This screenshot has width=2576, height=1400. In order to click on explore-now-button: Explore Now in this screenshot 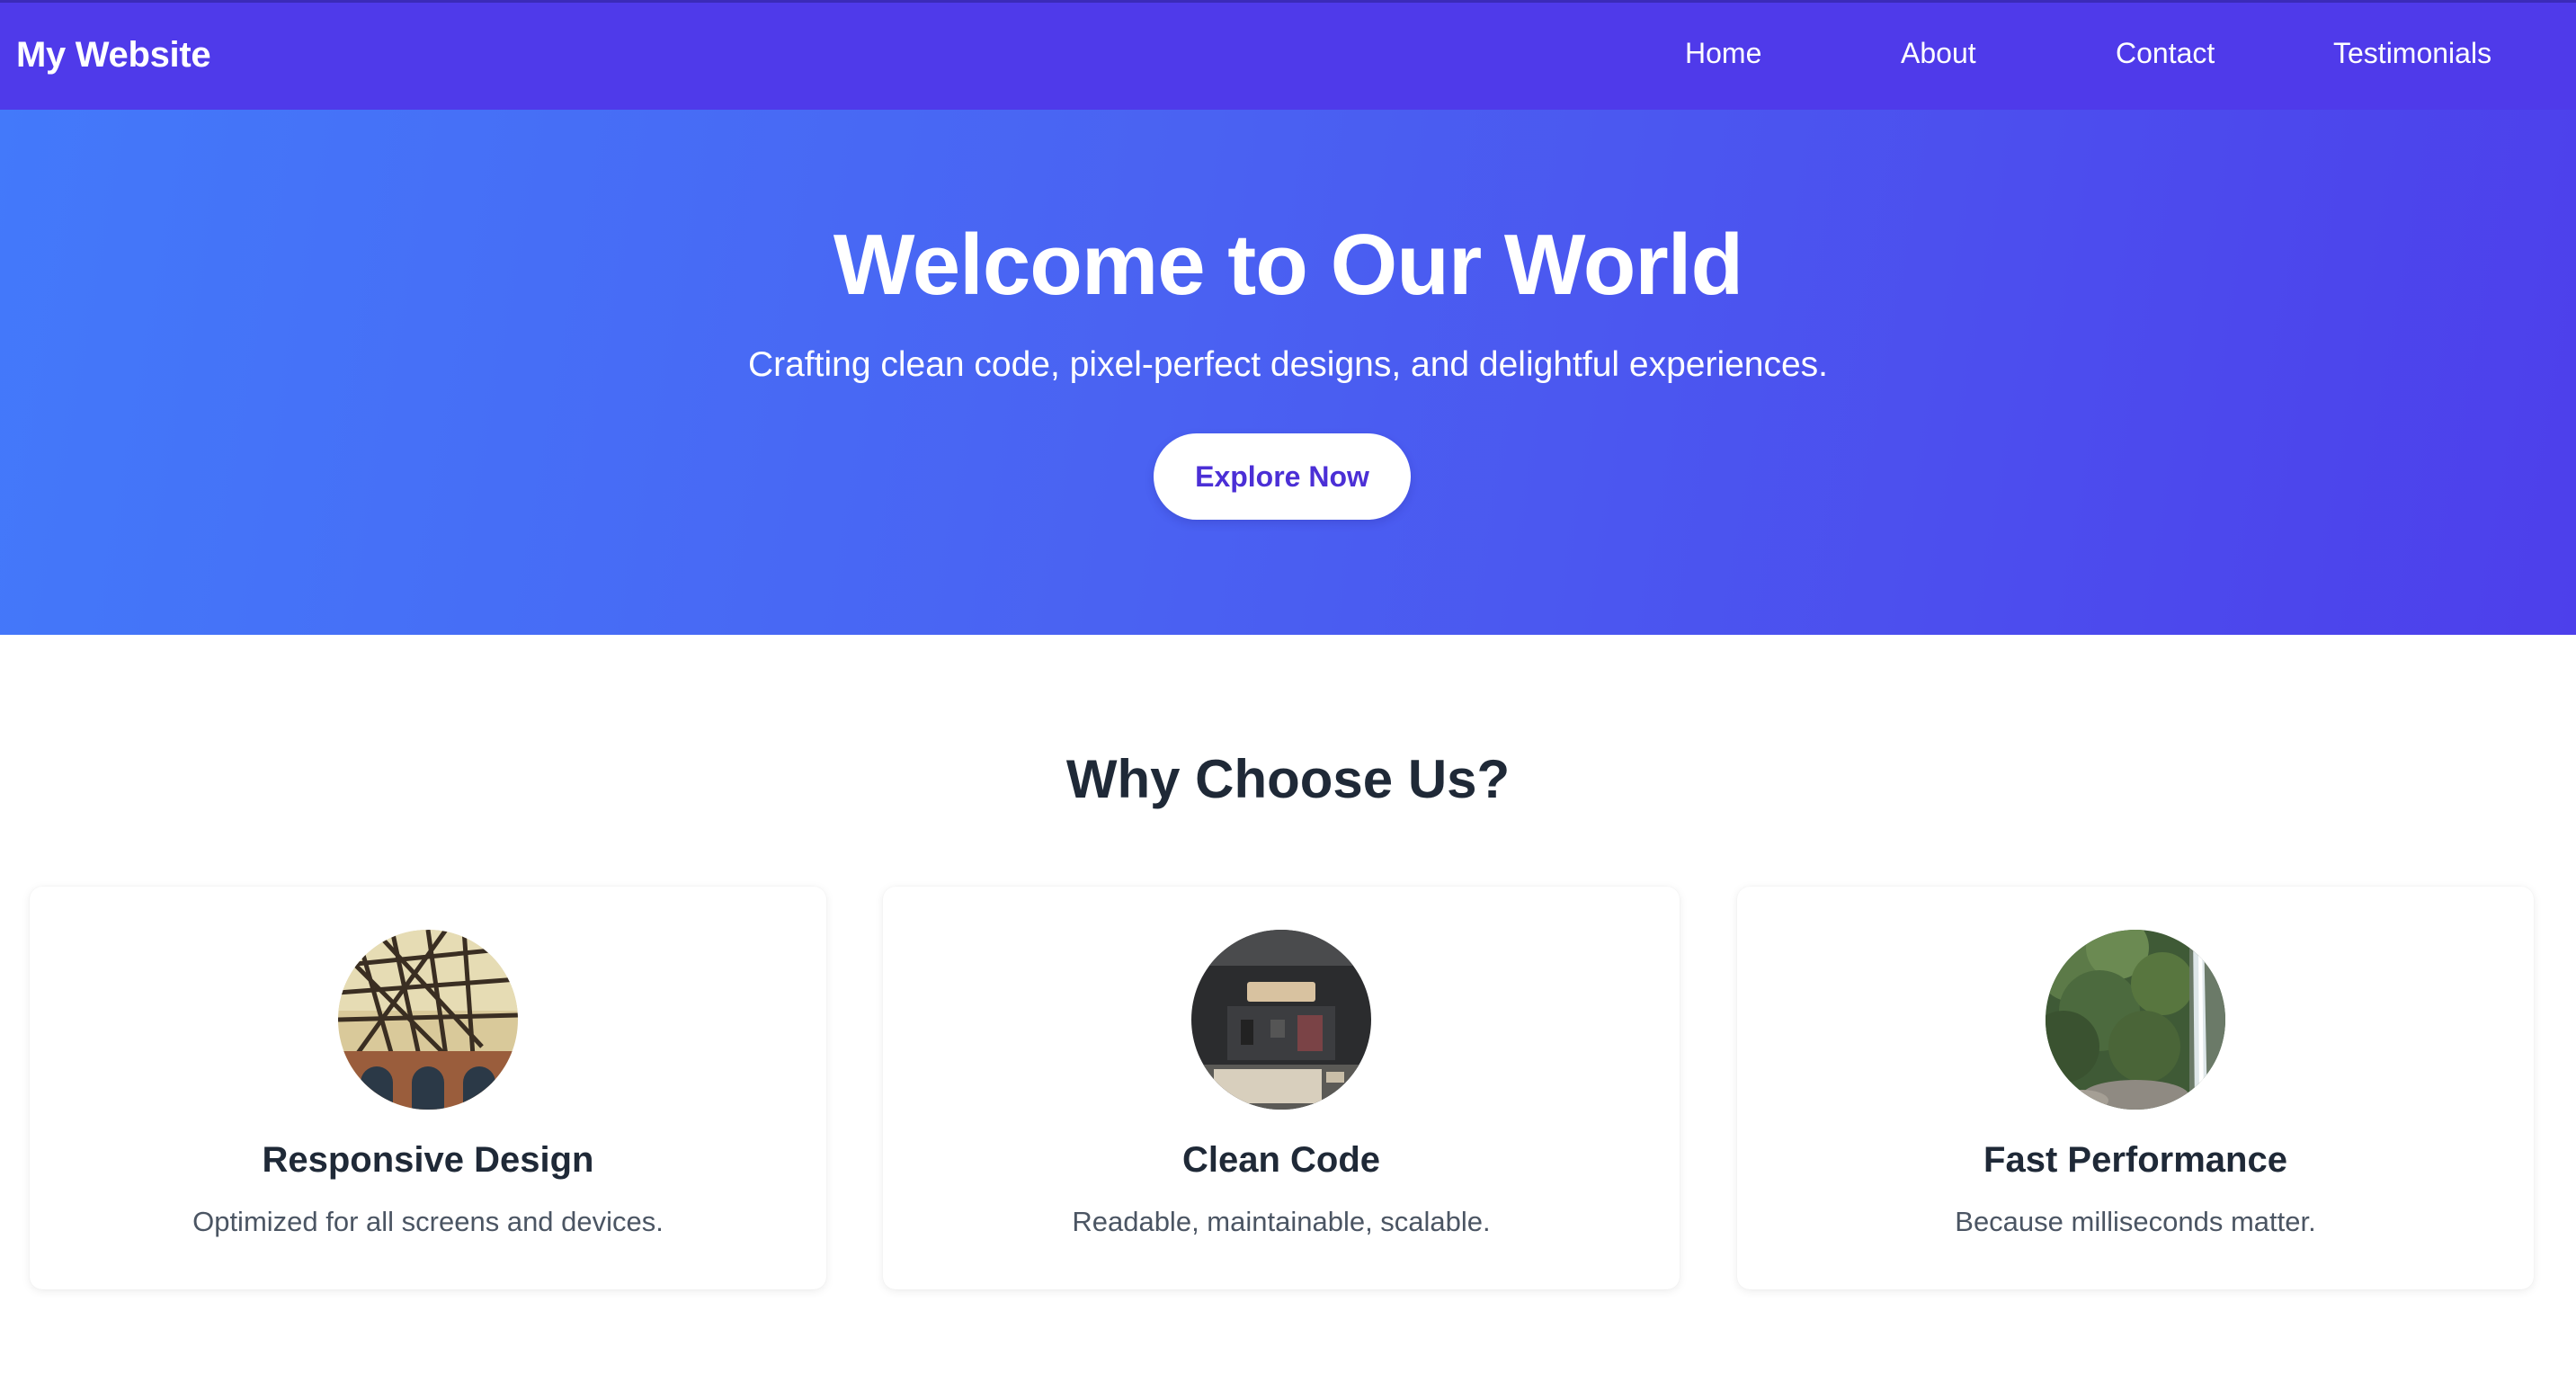, I will do `click(1283, 476)`.